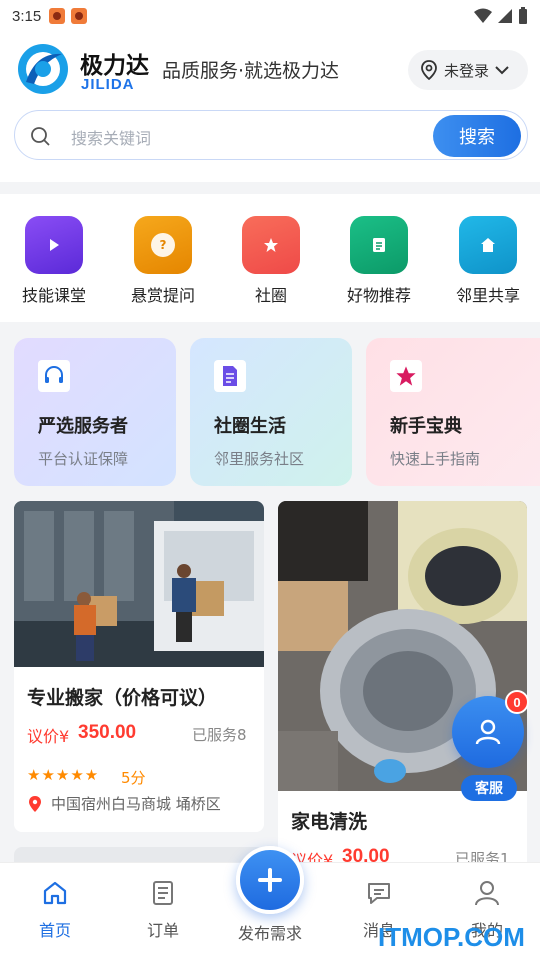 This screenshot has width=540, height=960. Describe the element at coordinates (95, 412) in the screenshot. I see `feature-card-selected-provider: 严选服务者 平台认证保障` at that location.